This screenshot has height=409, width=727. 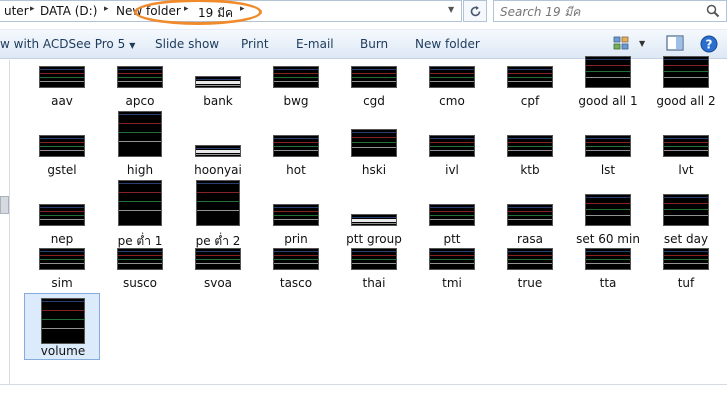 I want to click on file-item: hot, so click(x=296, y=158).